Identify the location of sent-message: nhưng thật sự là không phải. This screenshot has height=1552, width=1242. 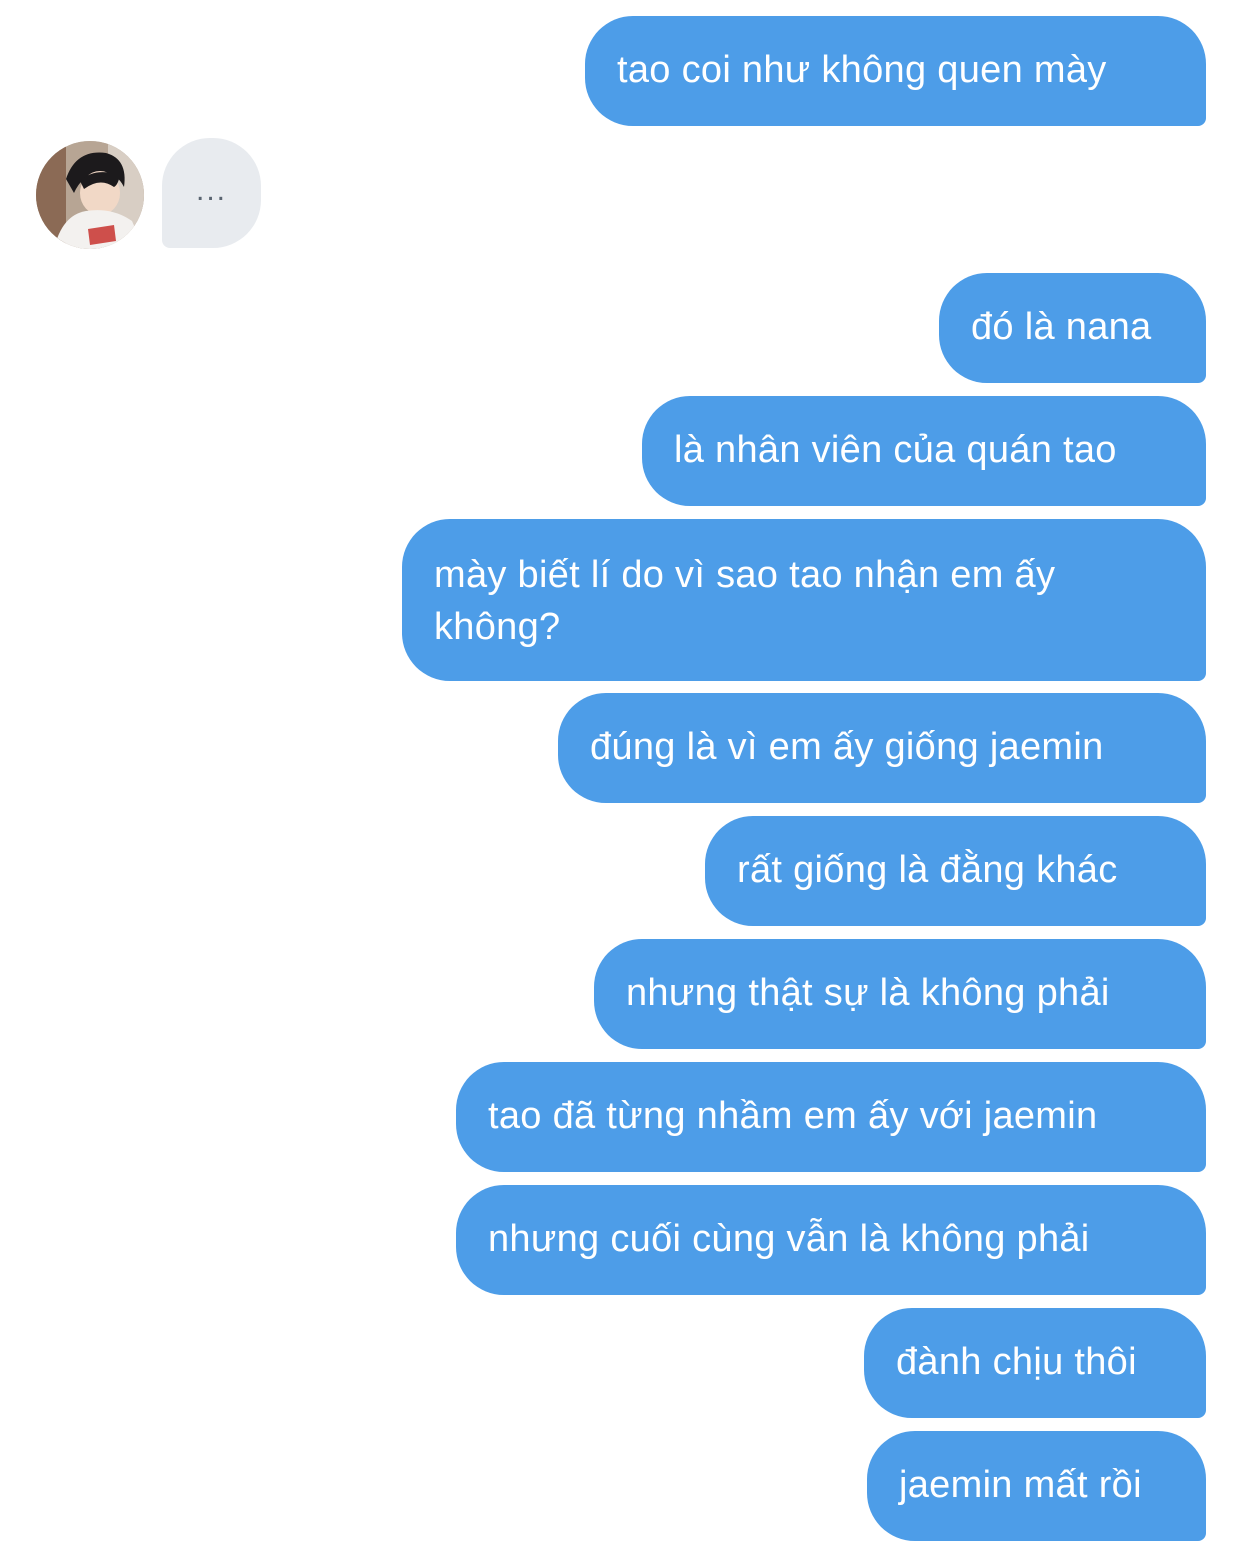
(900, 994).